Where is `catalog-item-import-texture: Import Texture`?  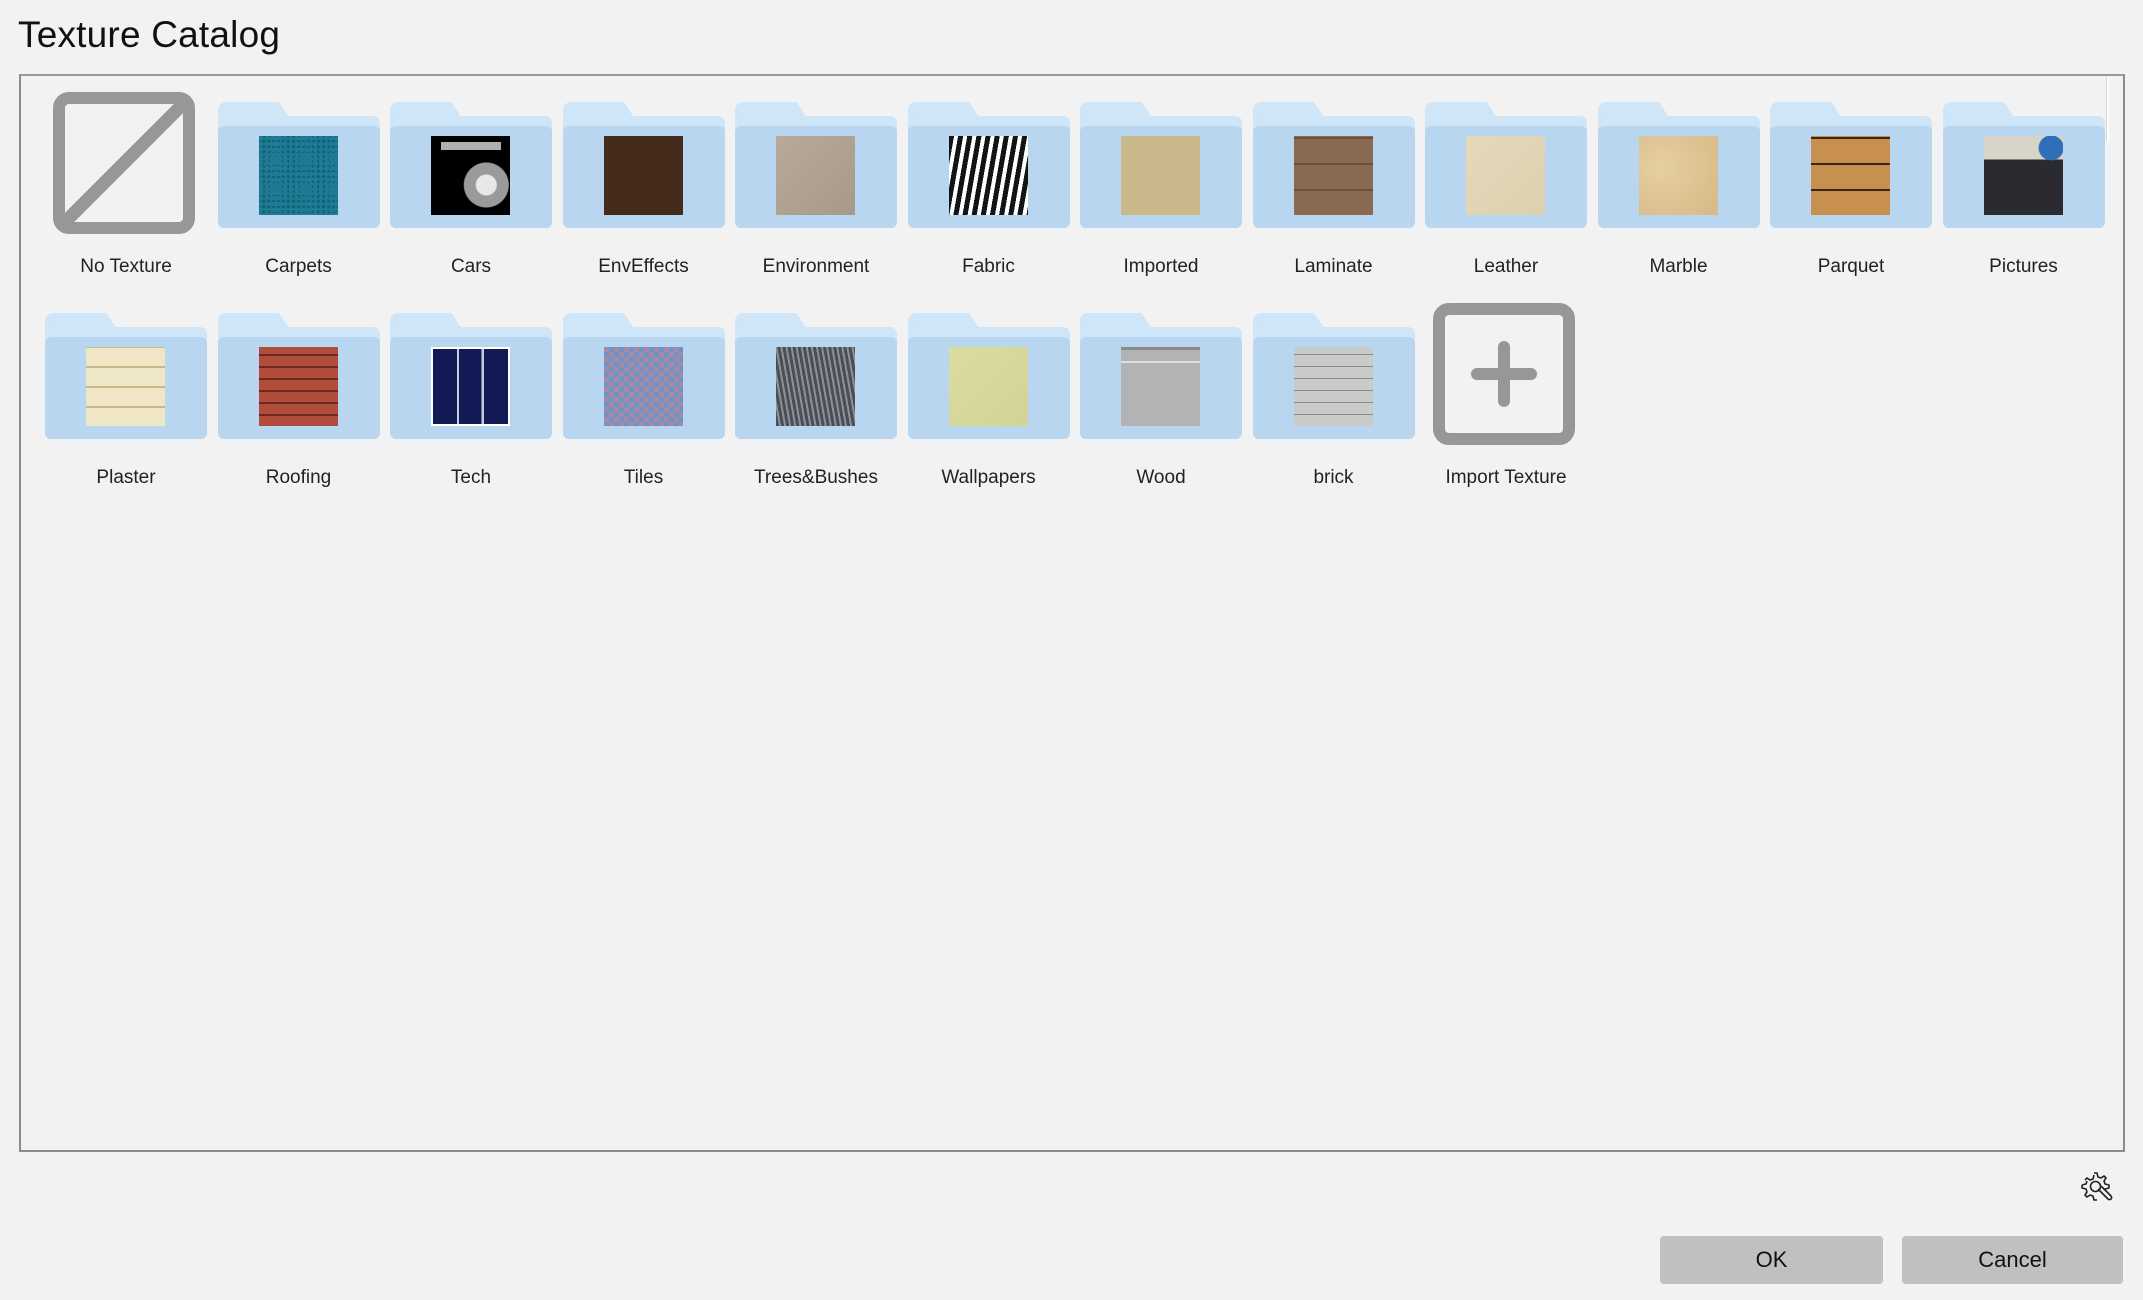
catalog-item-import-texture: Import Texture is located at coordinates (1506, 403).